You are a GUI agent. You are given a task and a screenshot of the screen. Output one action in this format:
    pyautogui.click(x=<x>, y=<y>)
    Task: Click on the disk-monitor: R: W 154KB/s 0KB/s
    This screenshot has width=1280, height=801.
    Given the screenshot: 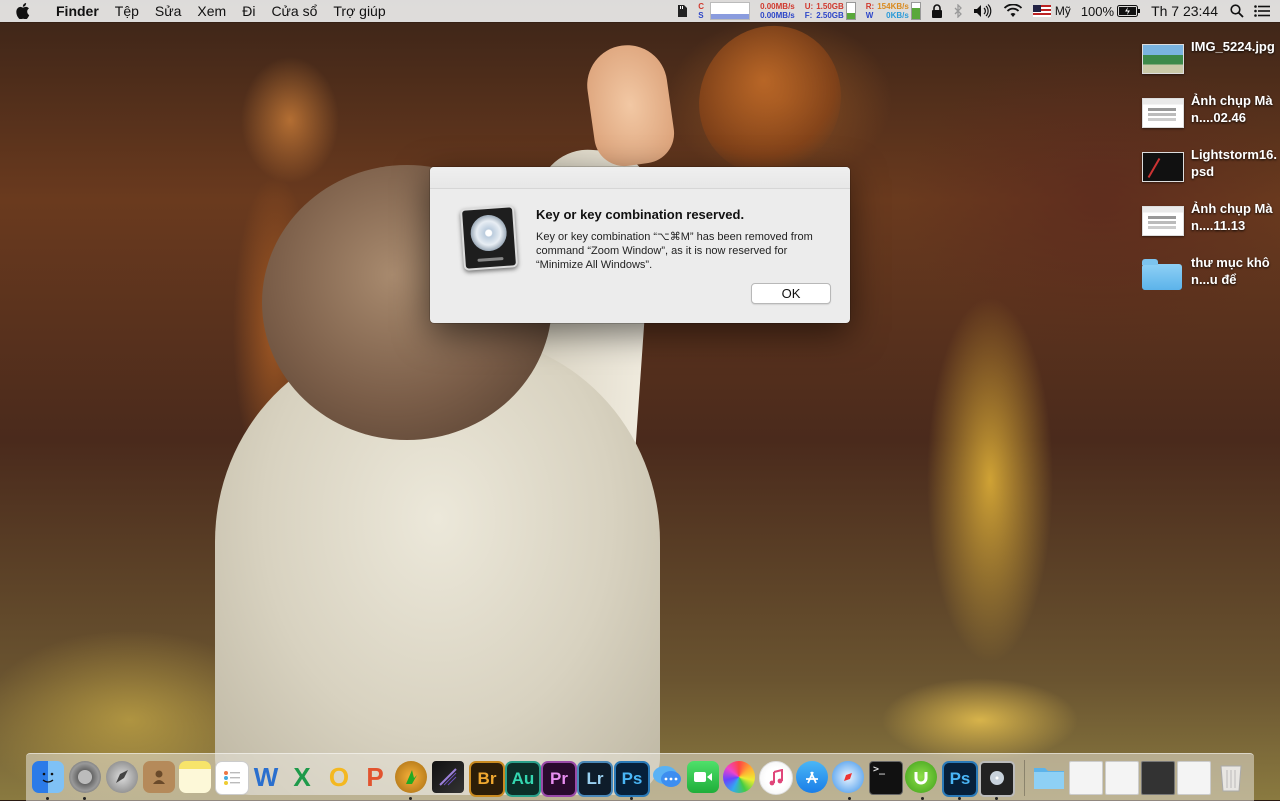 What is the action you would take?
    pyautogui.click(x=893, y=11)
    